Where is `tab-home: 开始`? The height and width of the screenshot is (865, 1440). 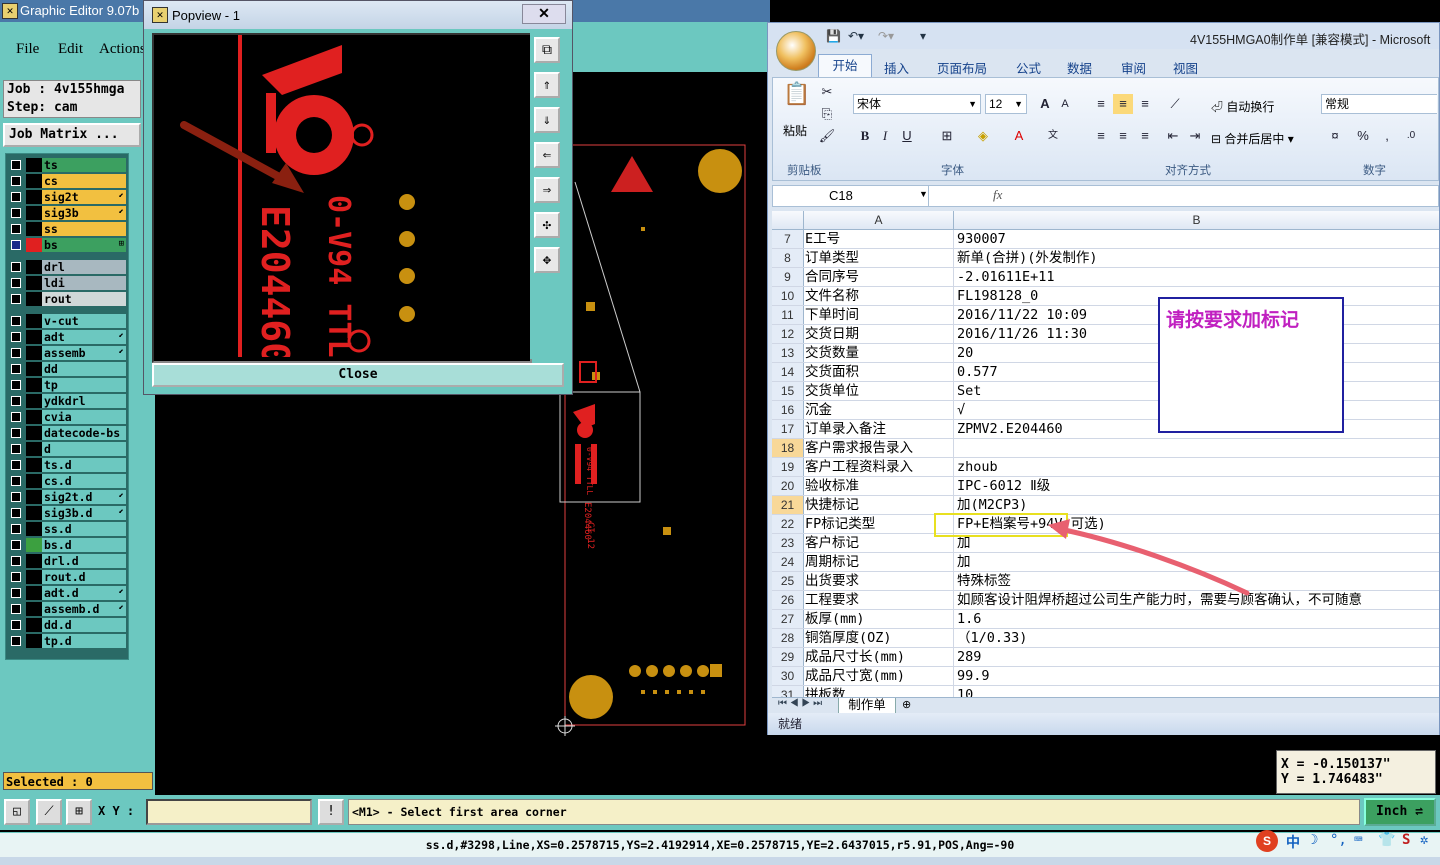 tab-home: 开始 is located at coordinates (845, 65).